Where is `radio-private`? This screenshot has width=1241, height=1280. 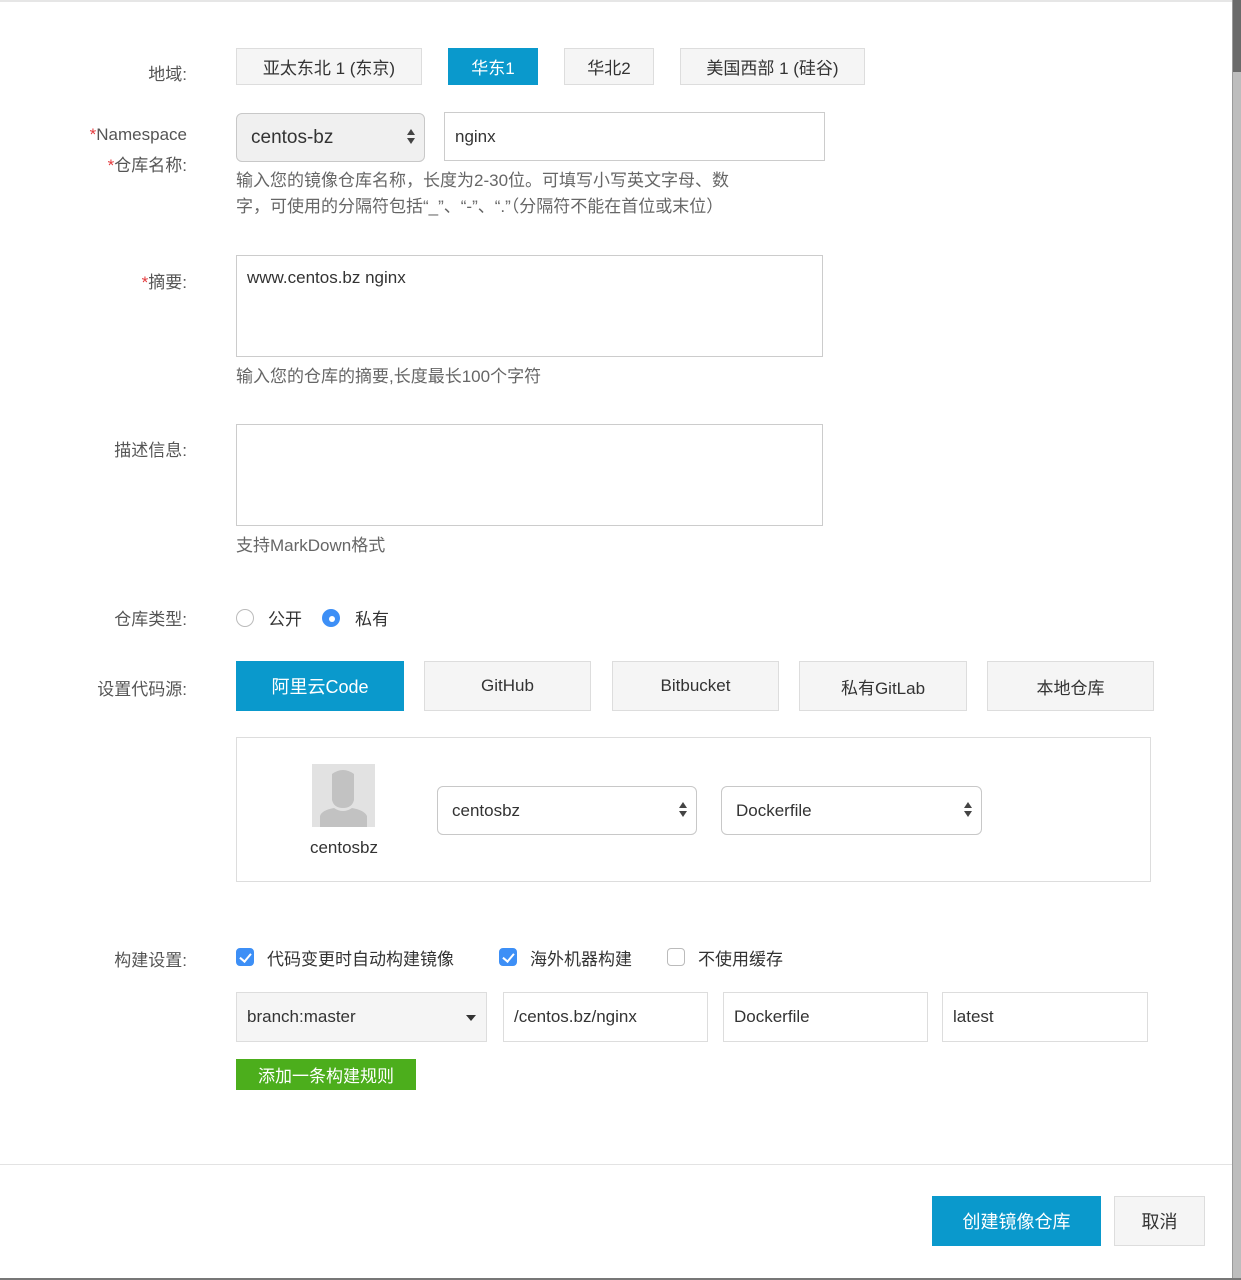 radio-private is located at coordinates (331, 618).